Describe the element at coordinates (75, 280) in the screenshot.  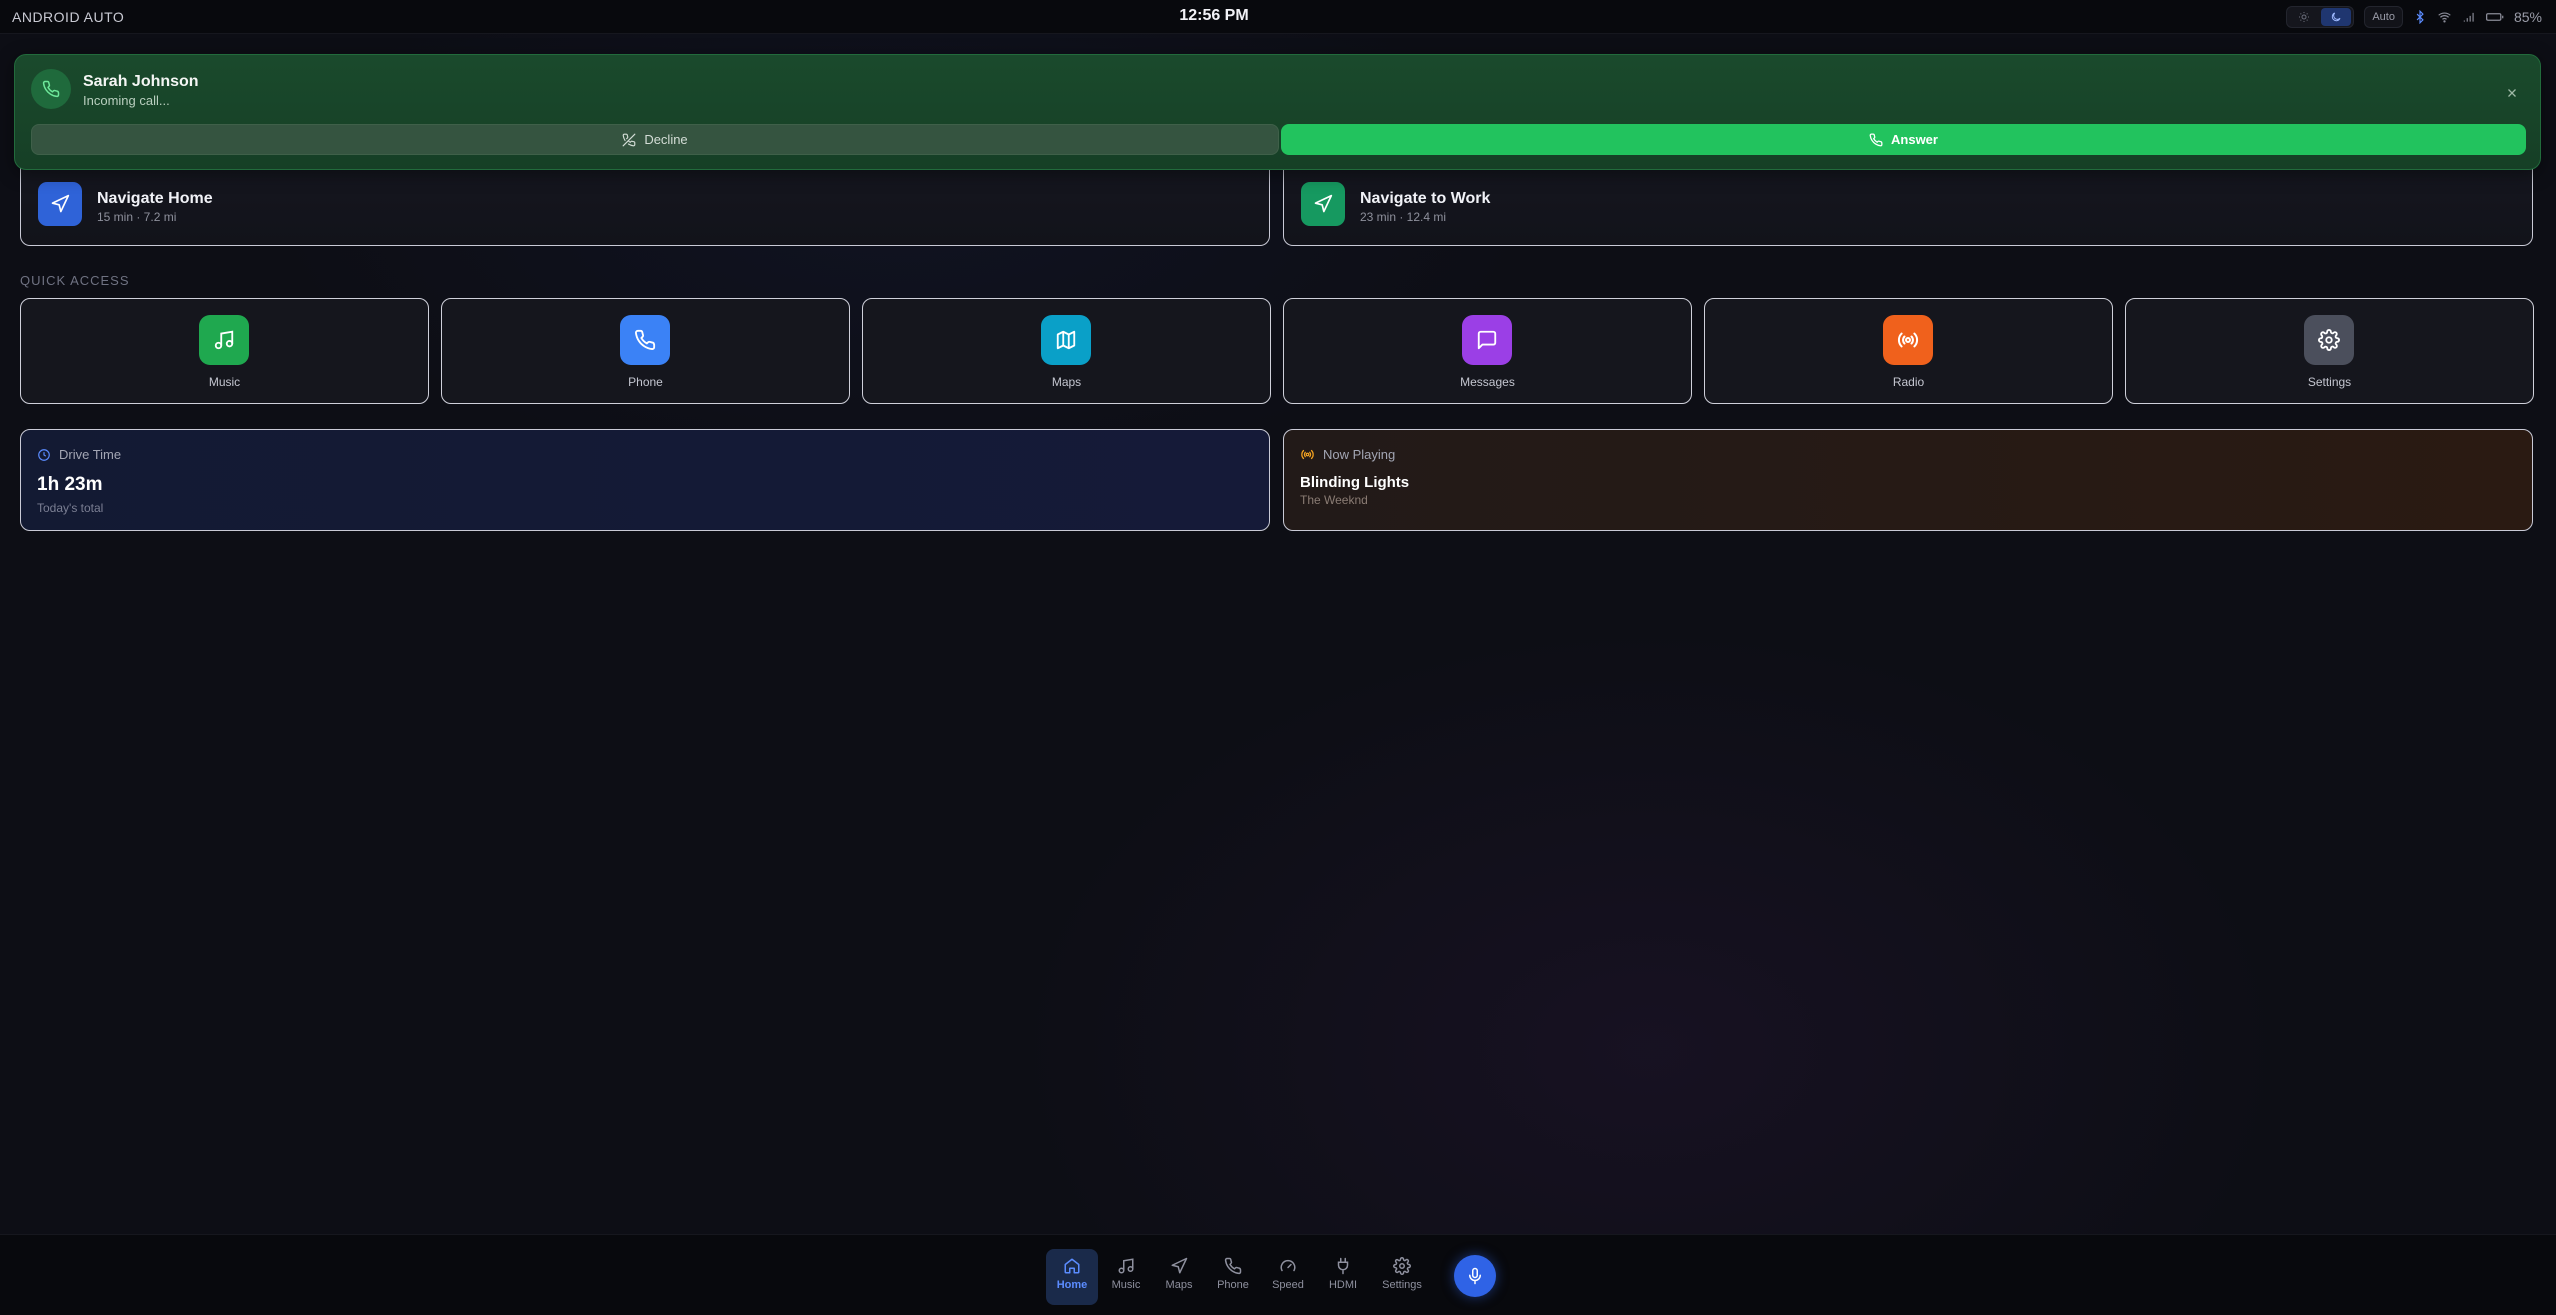
I see `quick-access-heading: QUICK ACCESS` at that location.